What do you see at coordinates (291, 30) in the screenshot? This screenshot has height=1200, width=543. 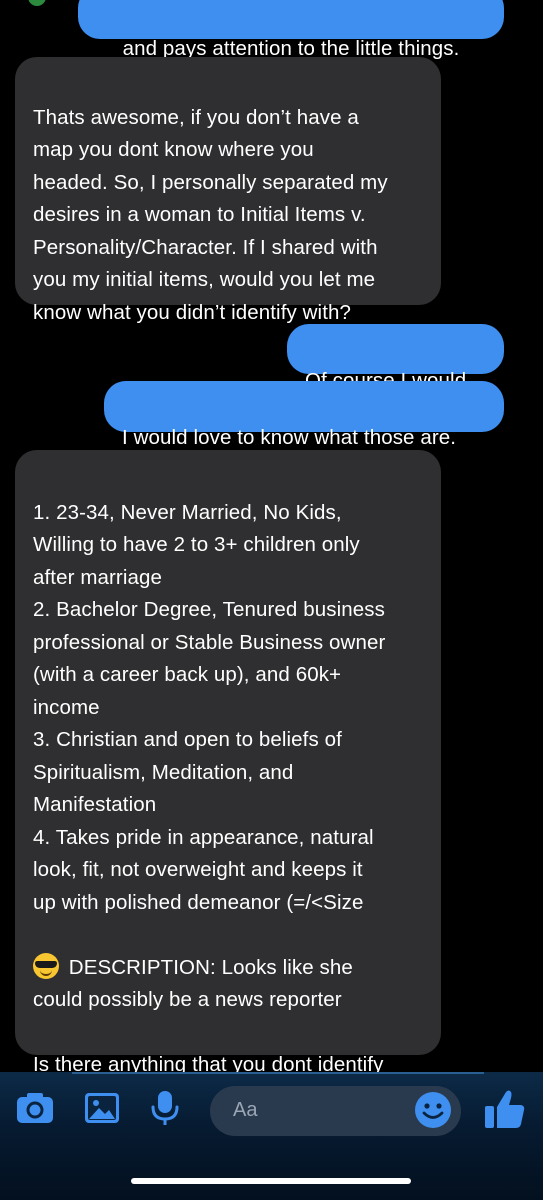 I see `outgoing-message: and pays attention to the little things.` at bounding box center [291, 30].